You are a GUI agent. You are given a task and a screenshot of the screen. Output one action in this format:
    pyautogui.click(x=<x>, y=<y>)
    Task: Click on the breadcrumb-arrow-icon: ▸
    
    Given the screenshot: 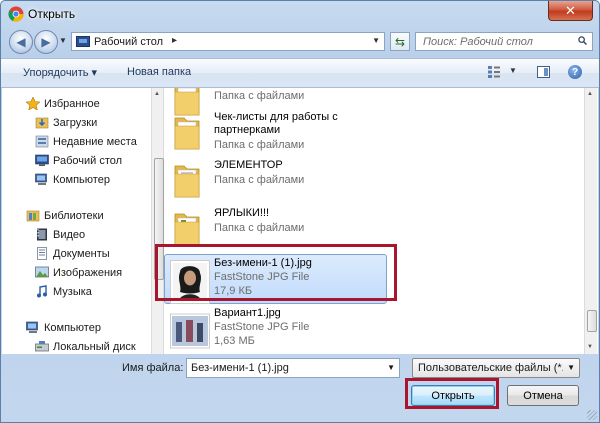 What is the action you would take?
    pyautogui.click(x=174, y=40)
    